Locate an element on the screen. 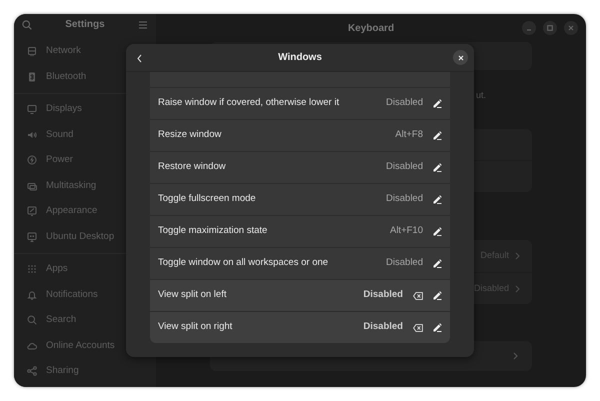 This screenshot has width=600, height=401. sidebar-item: Search is located at coordinates (61, 320).